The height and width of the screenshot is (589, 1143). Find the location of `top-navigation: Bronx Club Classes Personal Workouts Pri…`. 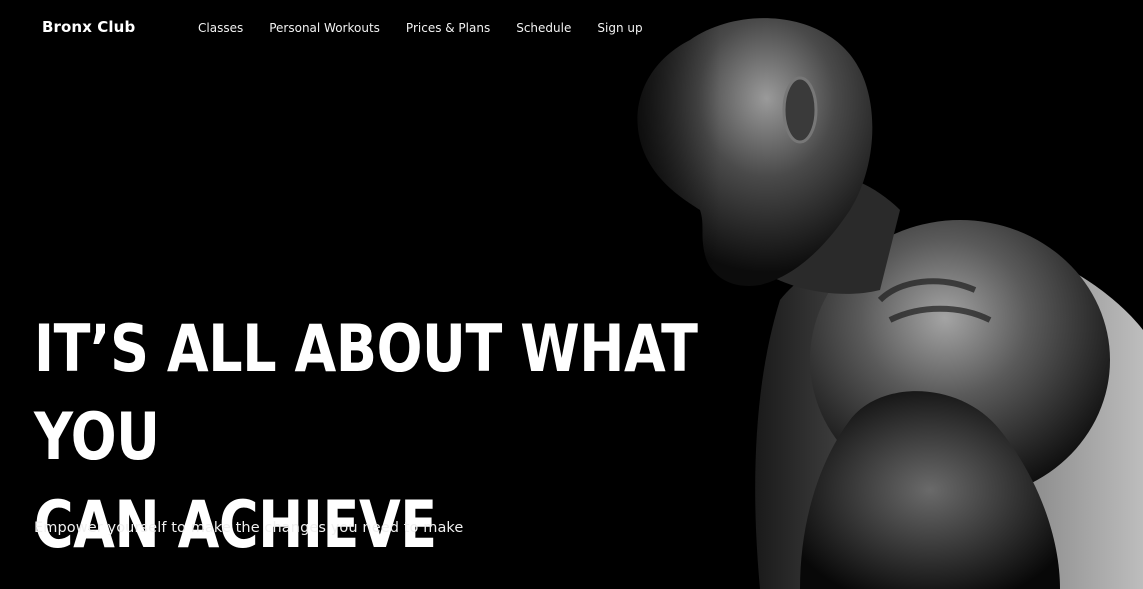

top-navigation: Bronx Club Classes Personal Workouts Pri… is located at coordinates (571, 29).